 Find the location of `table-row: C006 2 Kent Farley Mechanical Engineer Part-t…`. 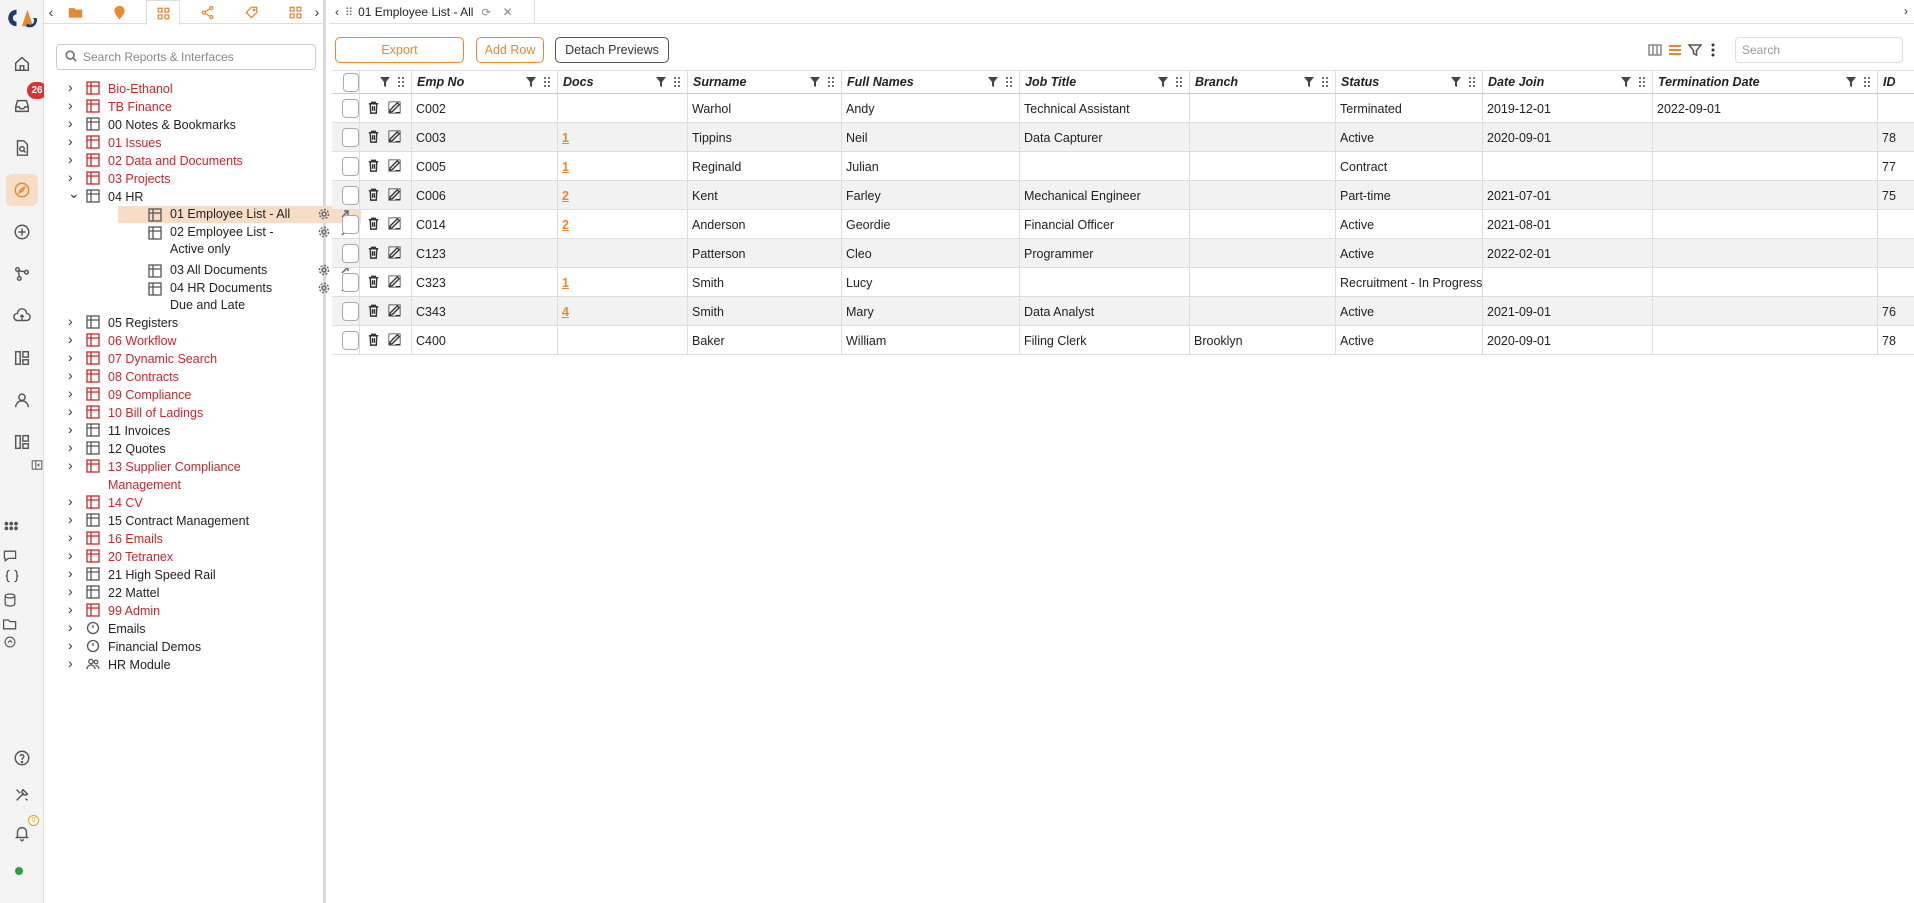

table-row: C006 2 Kent Farley Mechanical Engineer Part-t… is located at coordinates (1123, 195).